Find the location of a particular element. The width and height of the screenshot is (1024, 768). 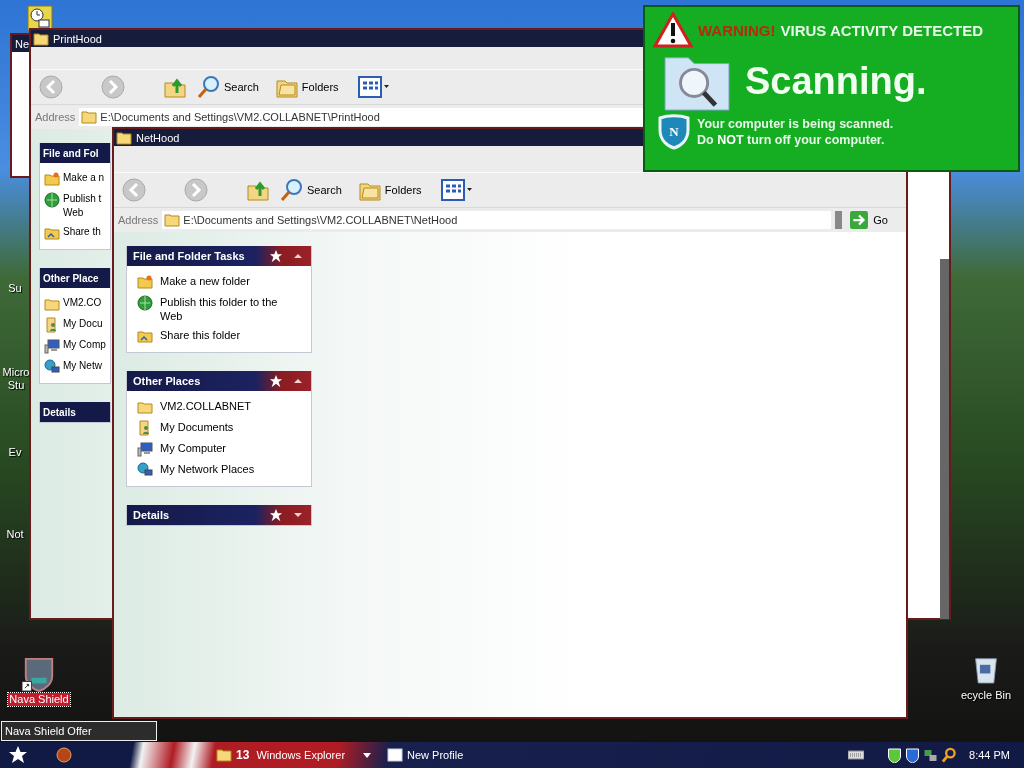

recycle-bin-icon is located at coordinates (986, 670).